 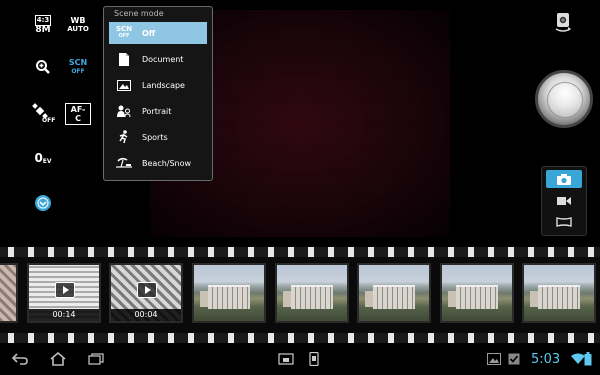 I want to click on switch-camera-icon, so click(x=563, y=23).